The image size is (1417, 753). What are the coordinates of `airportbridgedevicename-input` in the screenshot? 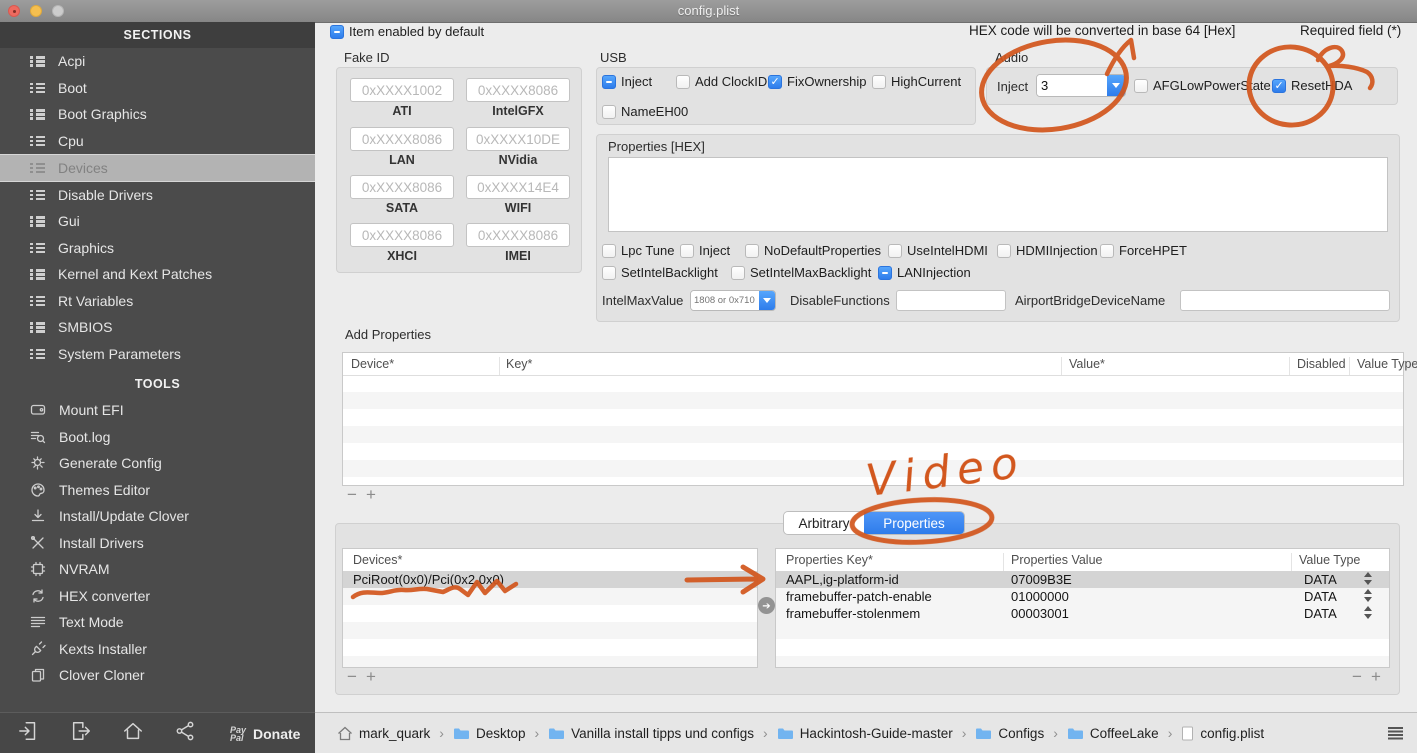 It's located at (1285, 300).